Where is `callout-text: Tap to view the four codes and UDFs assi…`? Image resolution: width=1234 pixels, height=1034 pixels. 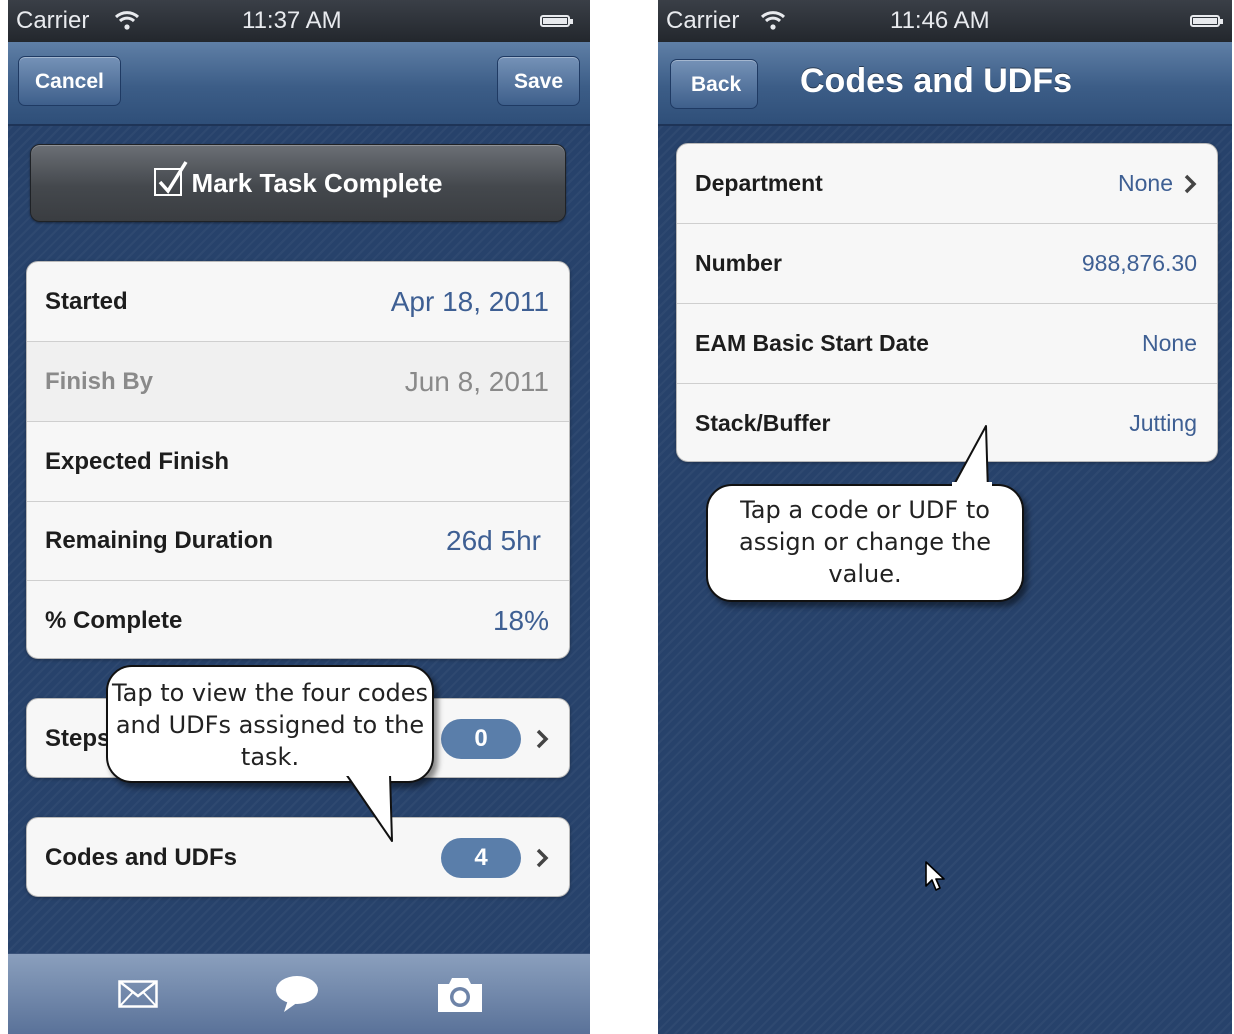
callout-text: Tap to view the four codes and UDFs assi… is located at coordinates (270, 725).